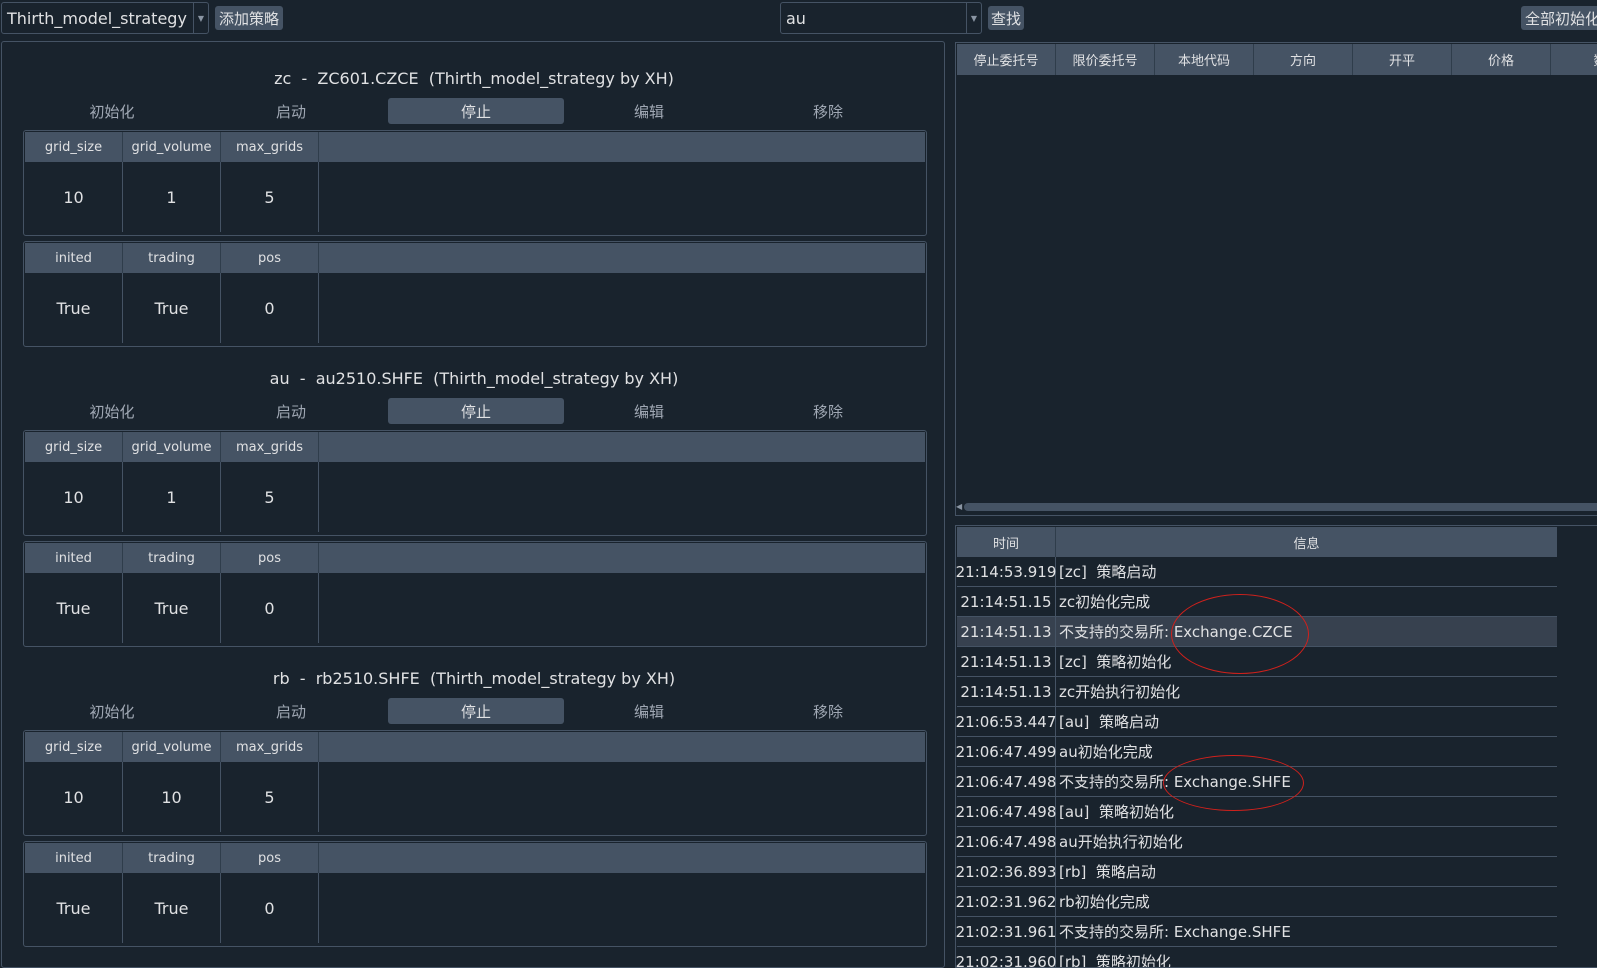 Image resolution: width=1597 pixels, height=968 pixels. Describe the element at coordinates (1204, 59) in the screenshot. I see `order-column-header: 本地代码` at that location.